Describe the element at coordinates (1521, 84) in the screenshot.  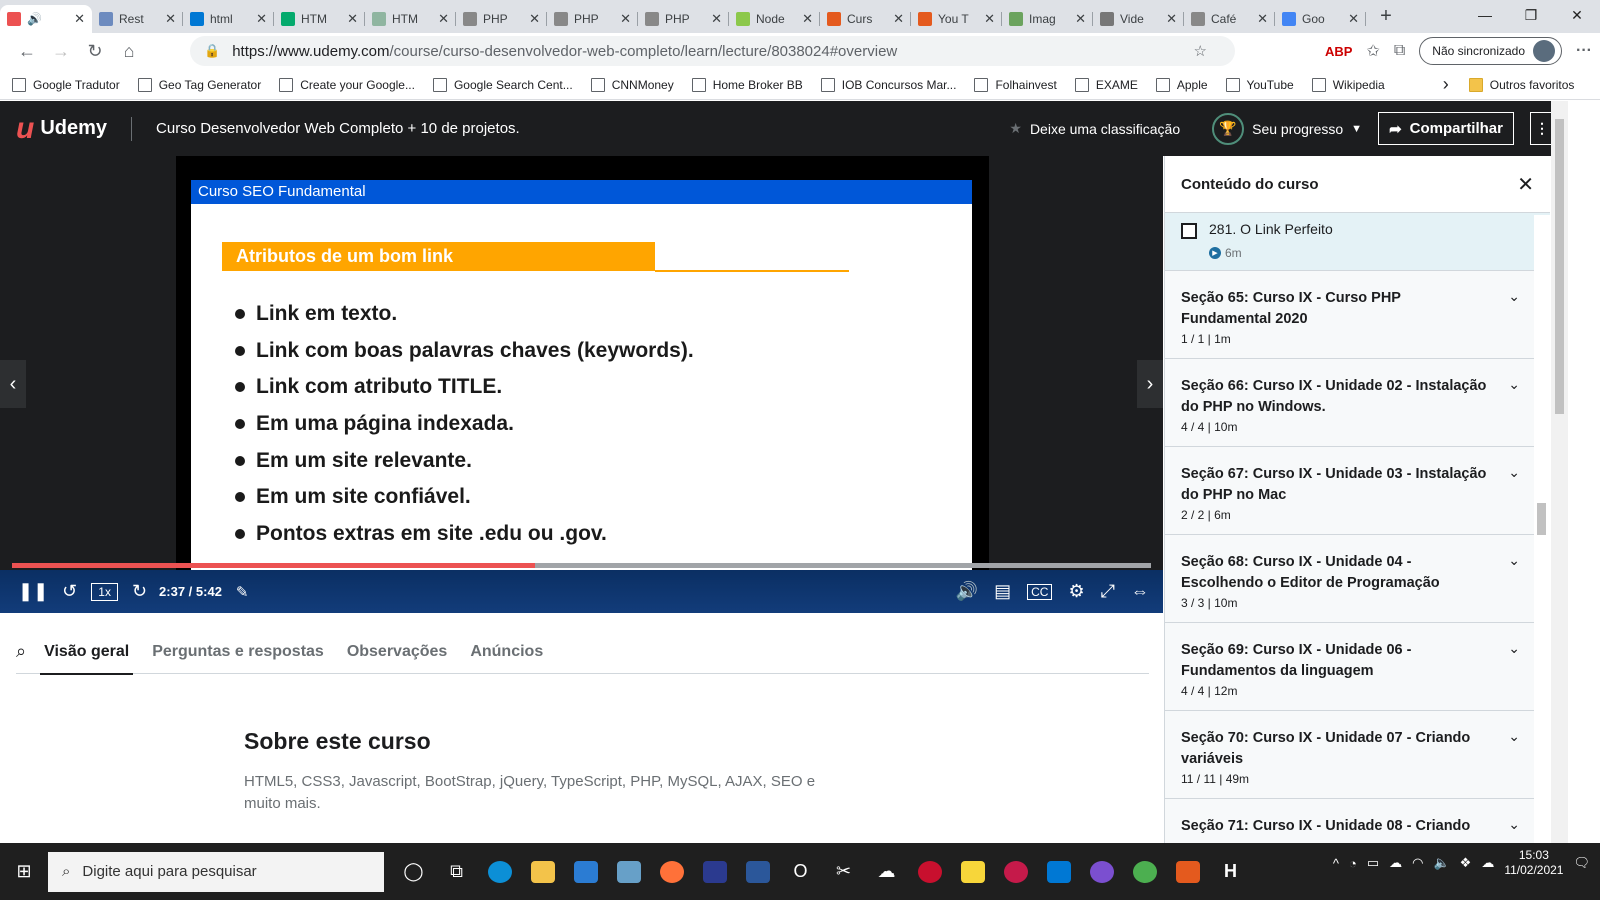
I see `other-favorites: Outros favoritos` at that location.